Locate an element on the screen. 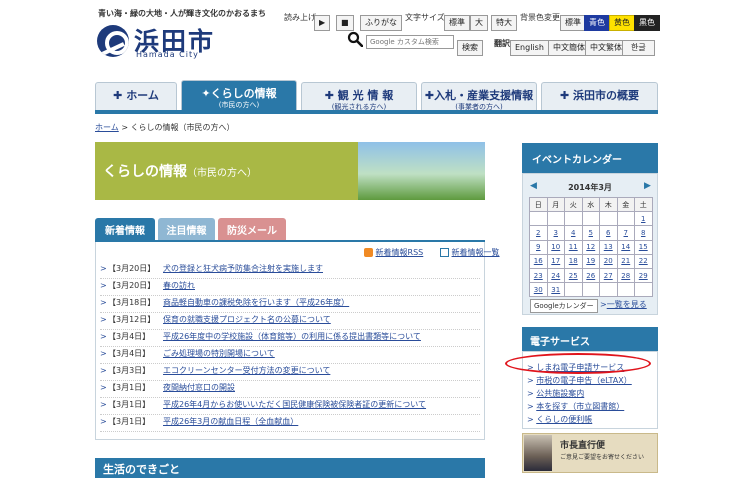  calendar-day-link: 8 is located at coordinates (643, 233).